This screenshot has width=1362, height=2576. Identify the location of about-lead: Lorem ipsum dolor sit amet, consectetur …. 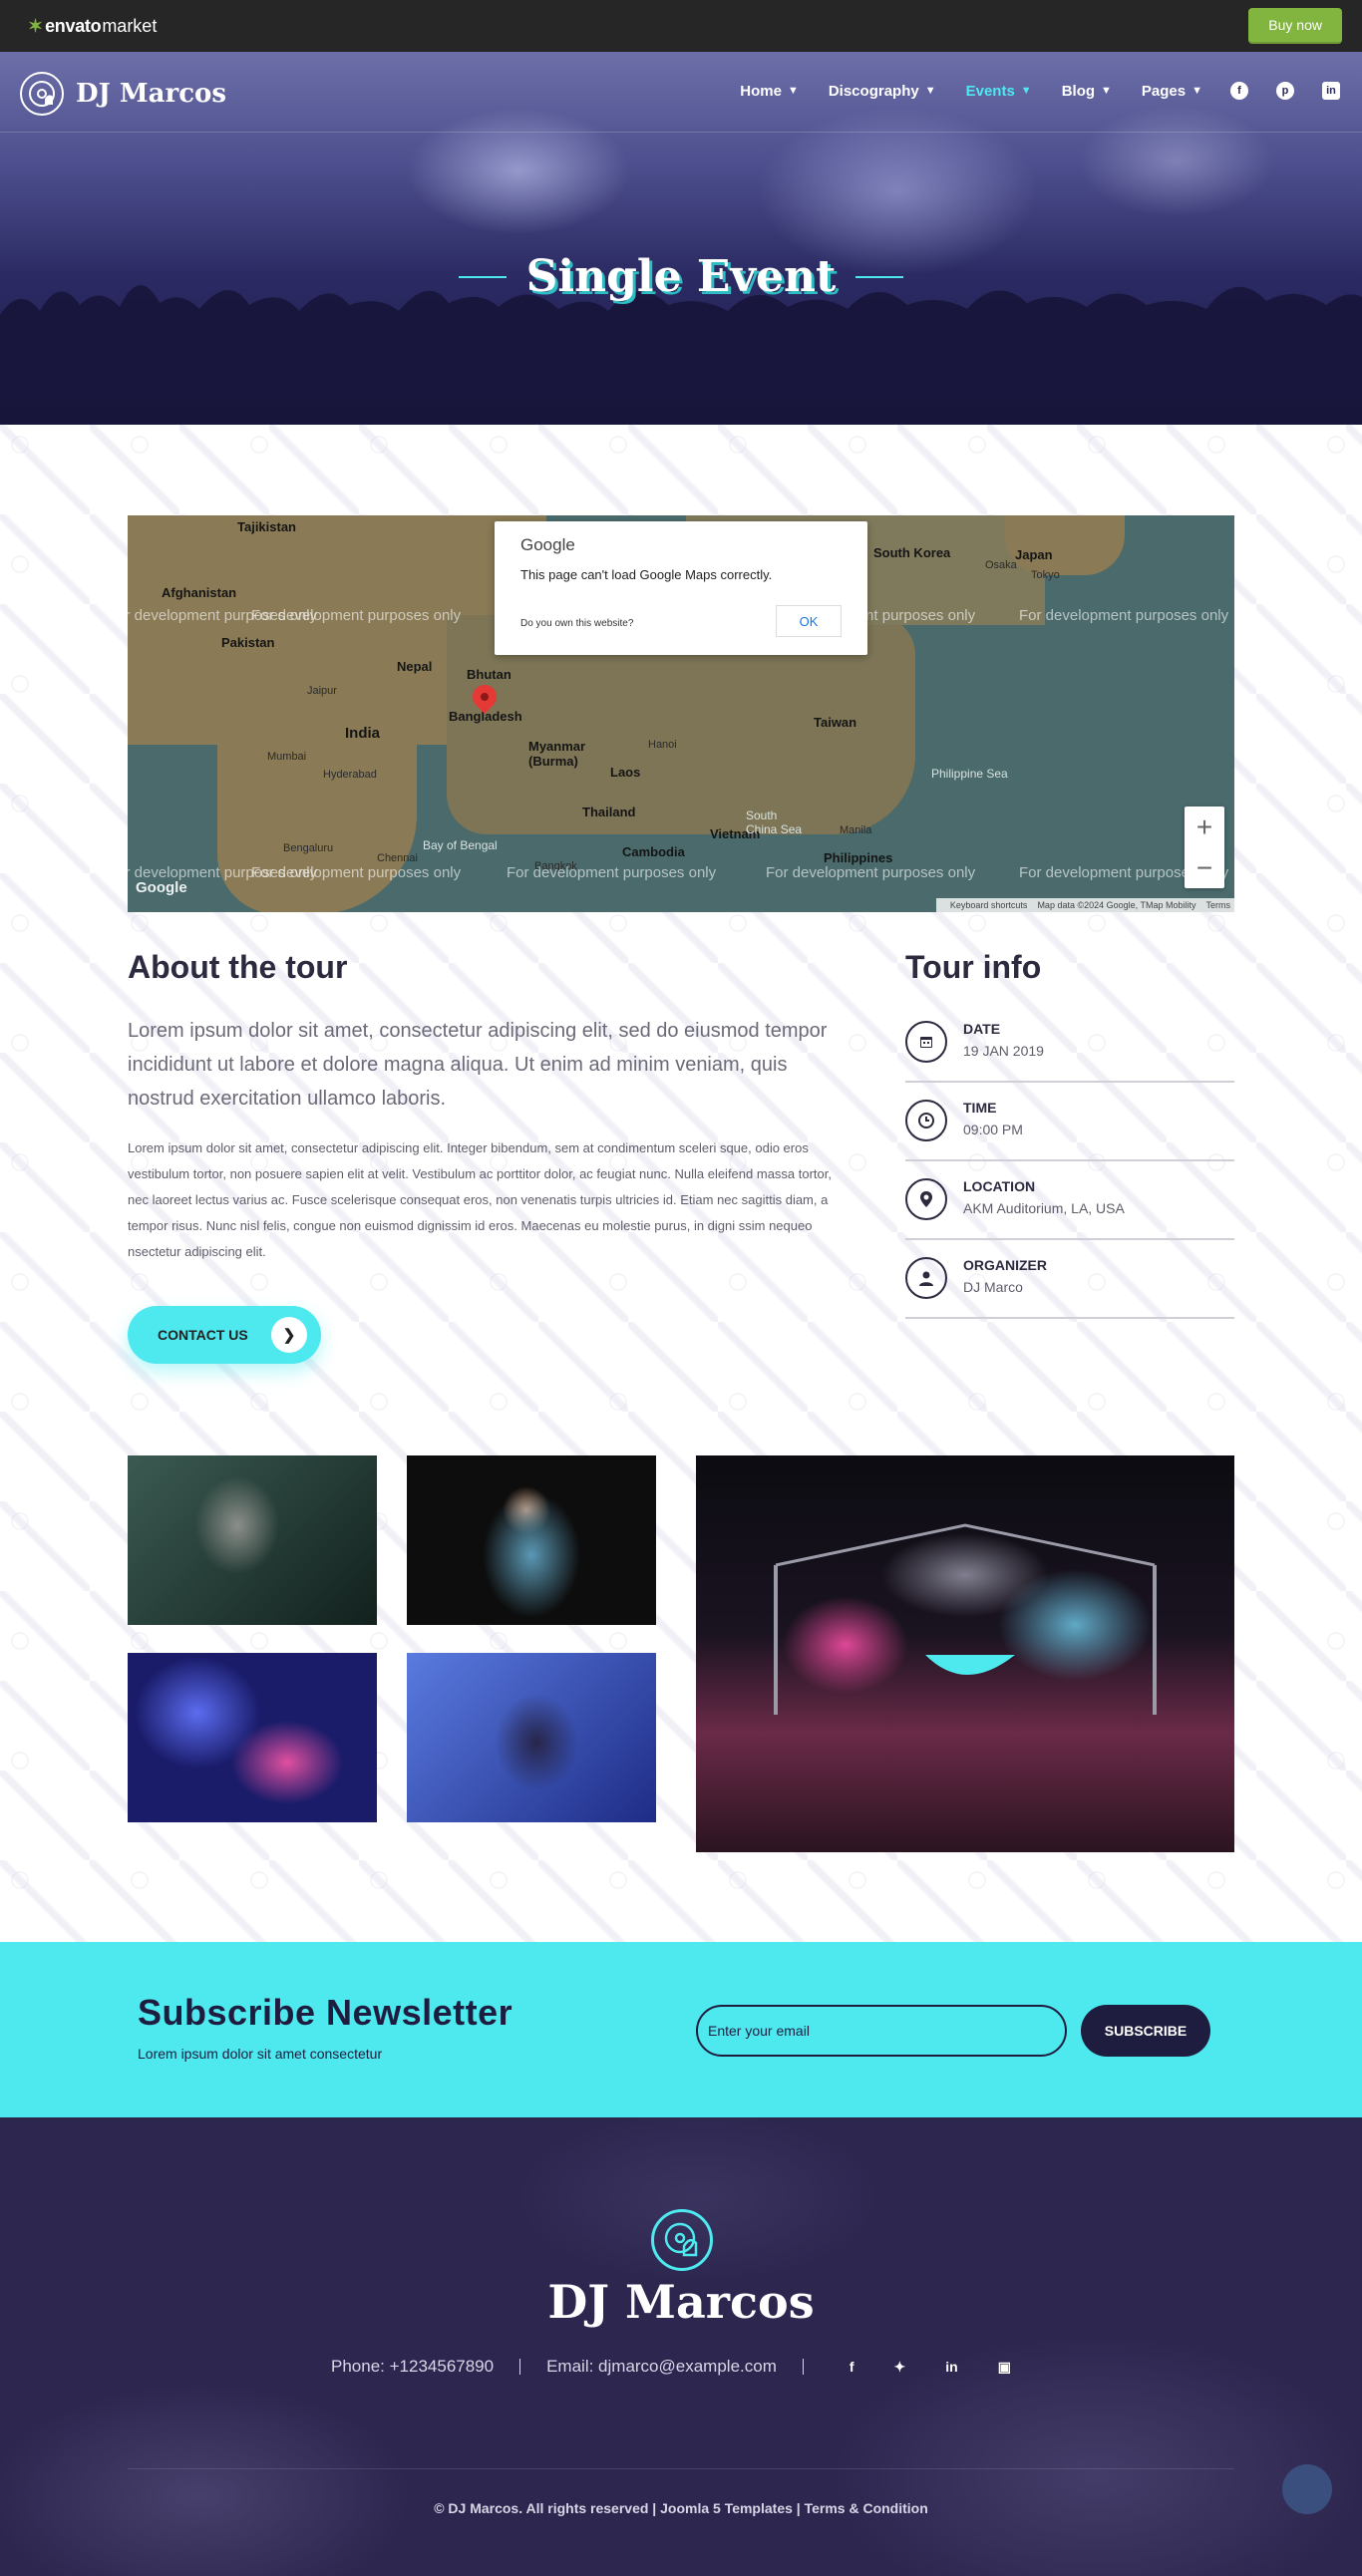
(478, 1065).